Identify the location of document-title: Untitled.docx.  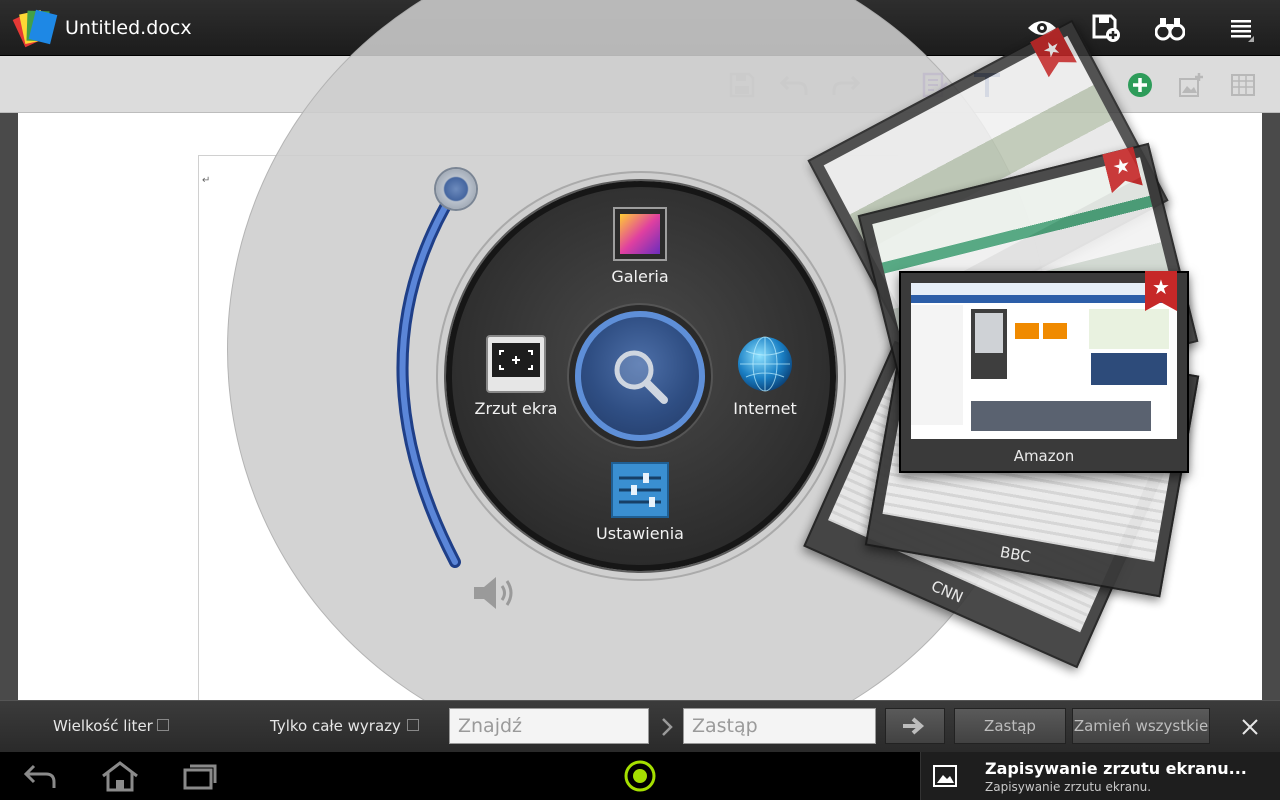
(128, 28).